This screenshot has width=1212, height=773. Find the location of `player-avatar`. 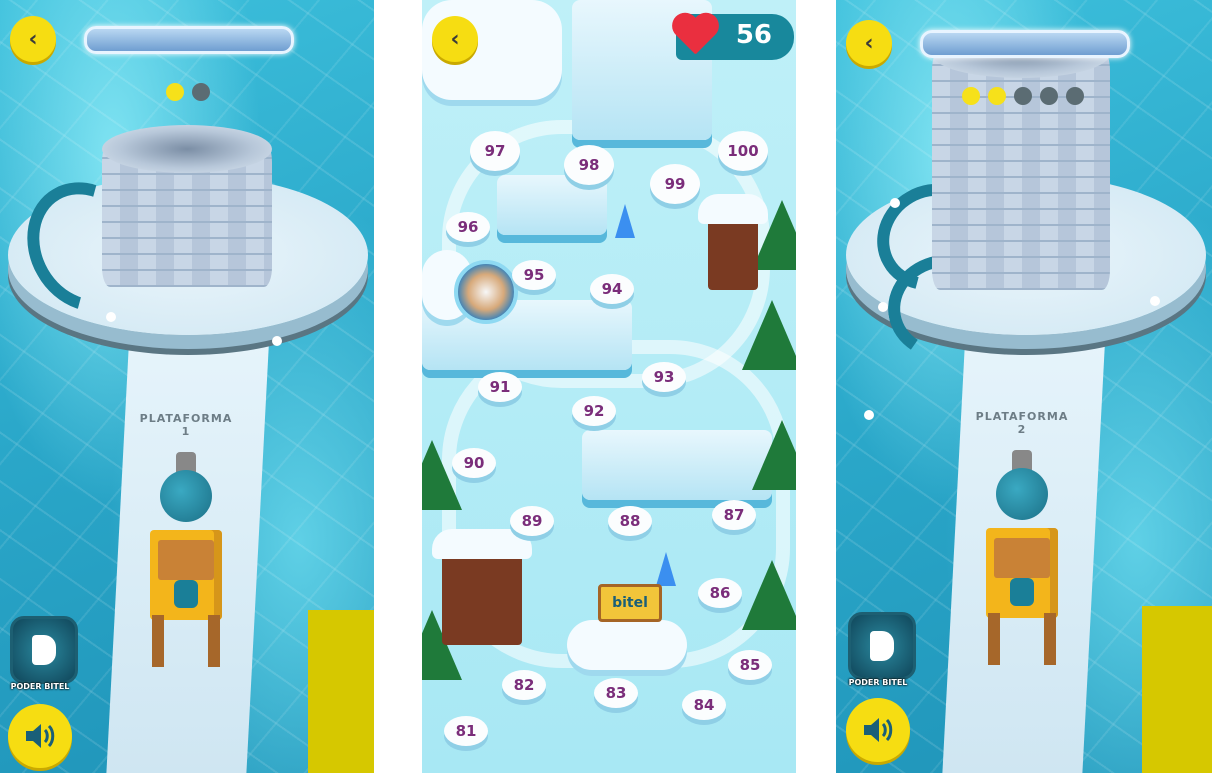

player-avatar is located at coordinates (486, 292).